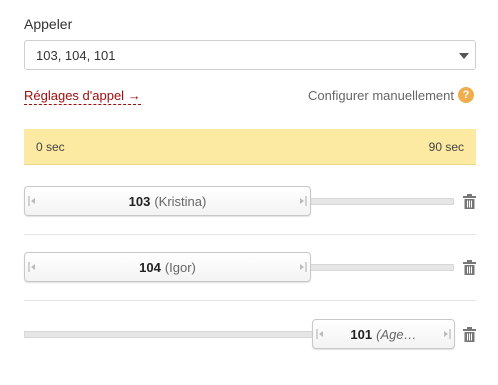 The image size is (498, 385). What do you see at coordinates (180, 267) in the screenshot?
I see `extension-name: (Igor)` at bounding box center [180, 267].